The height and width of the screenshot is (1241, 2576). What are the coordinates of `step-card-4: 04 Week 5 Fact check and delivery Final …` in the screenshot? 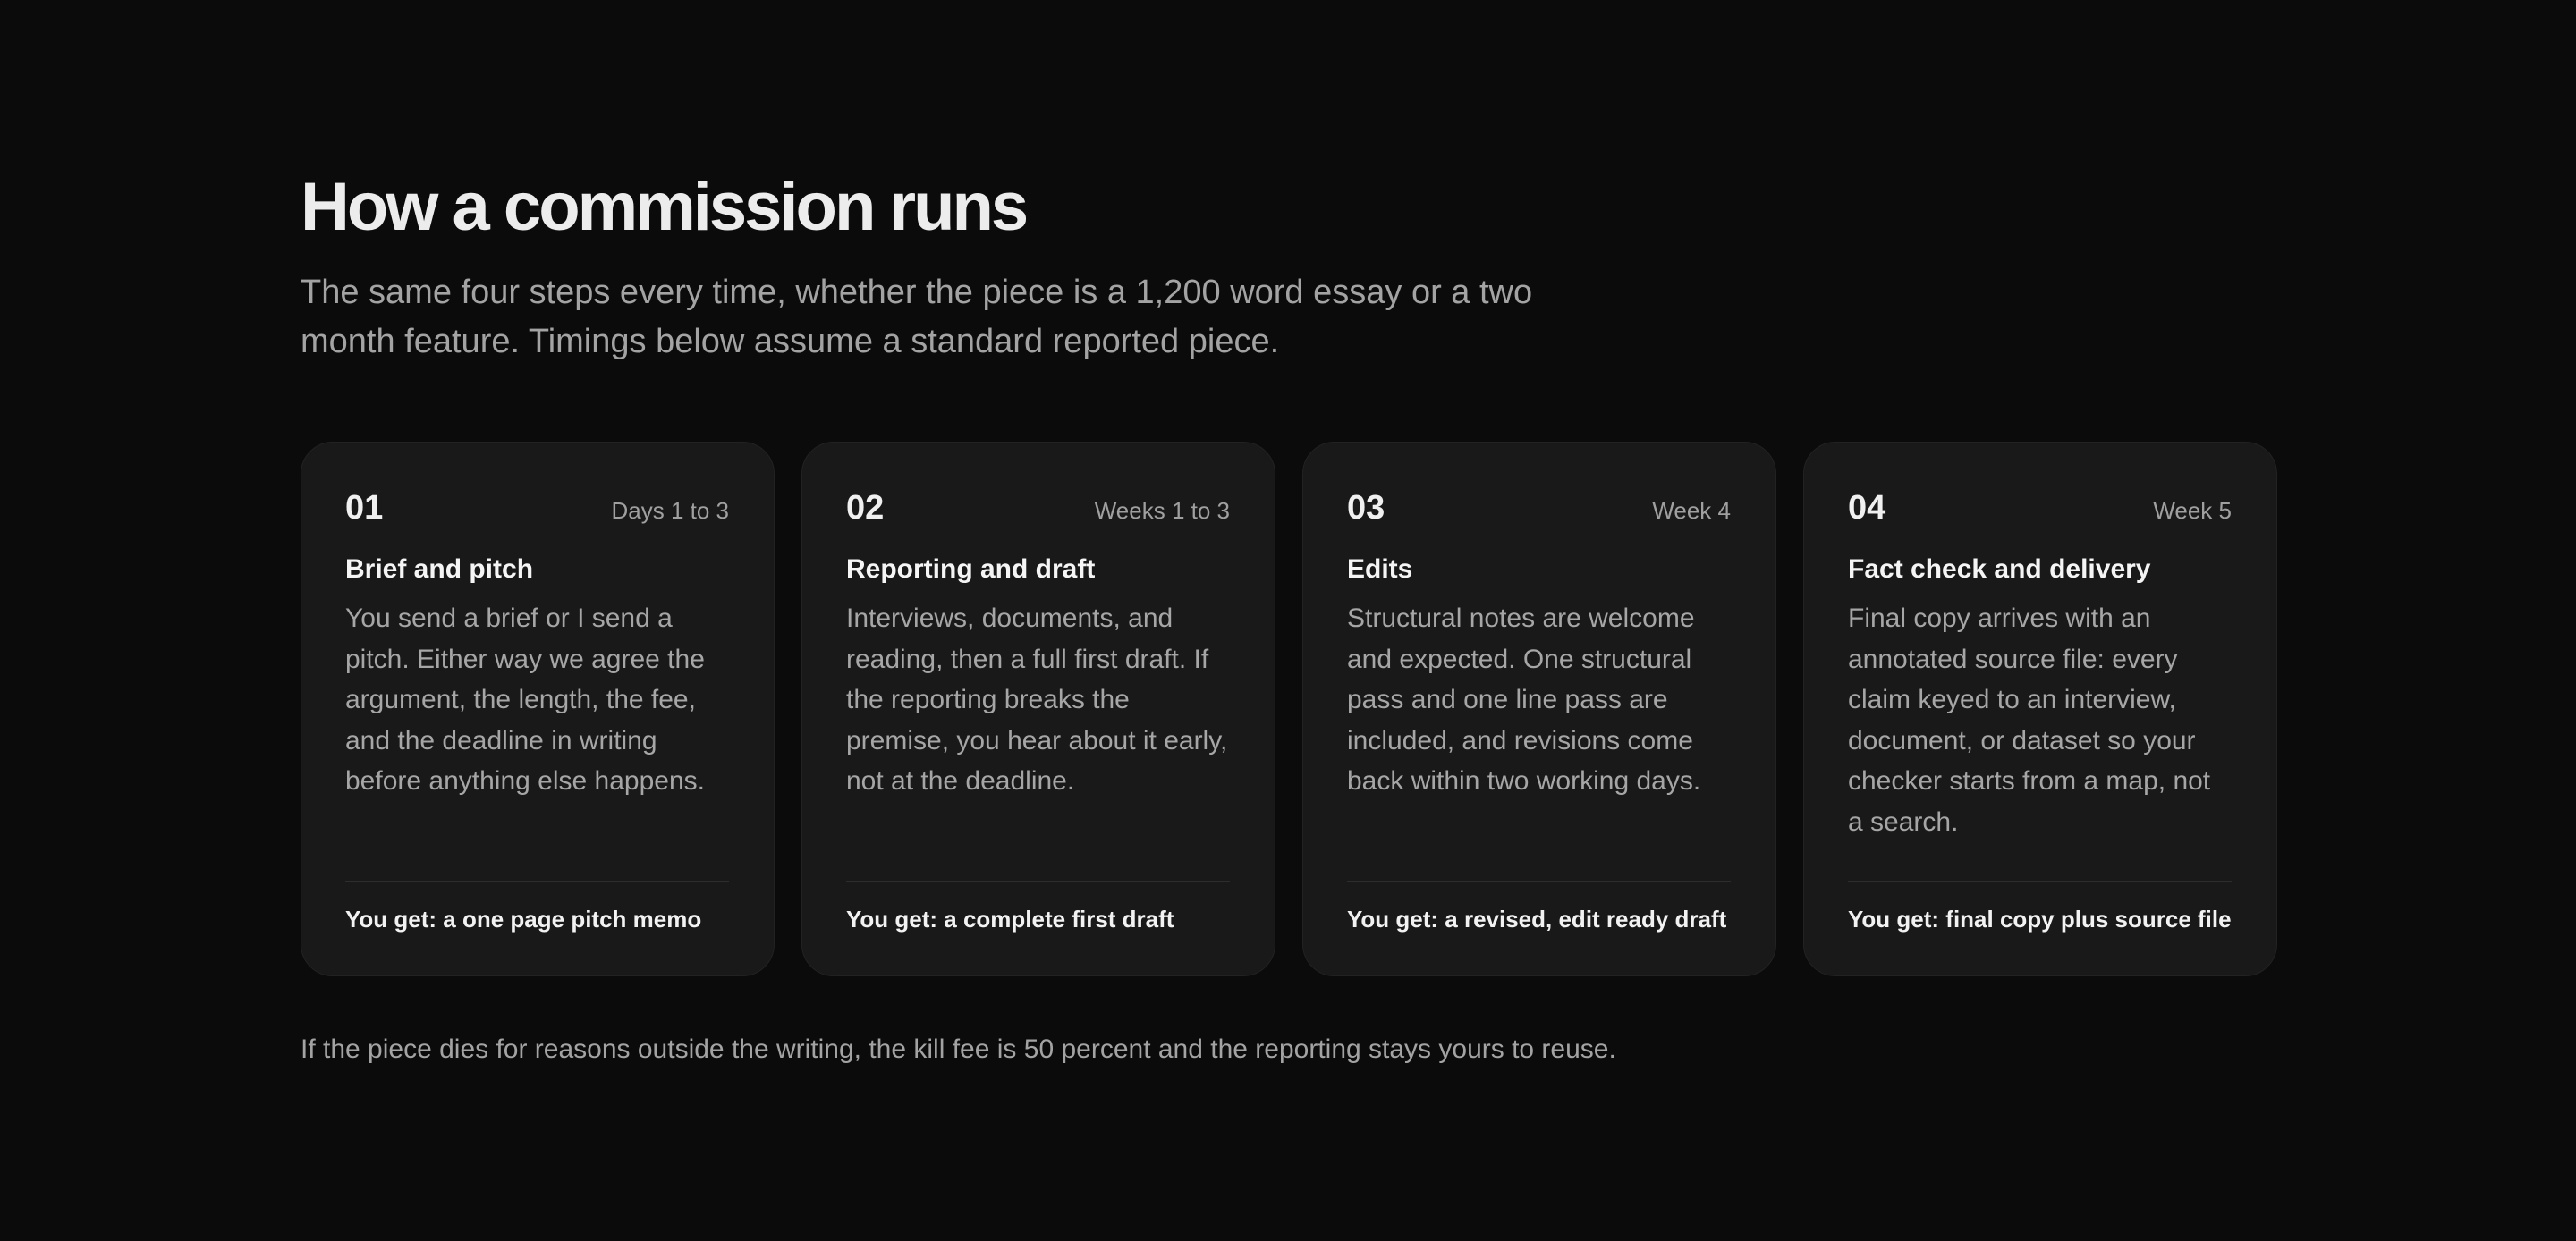 It's located at (2040, 709).